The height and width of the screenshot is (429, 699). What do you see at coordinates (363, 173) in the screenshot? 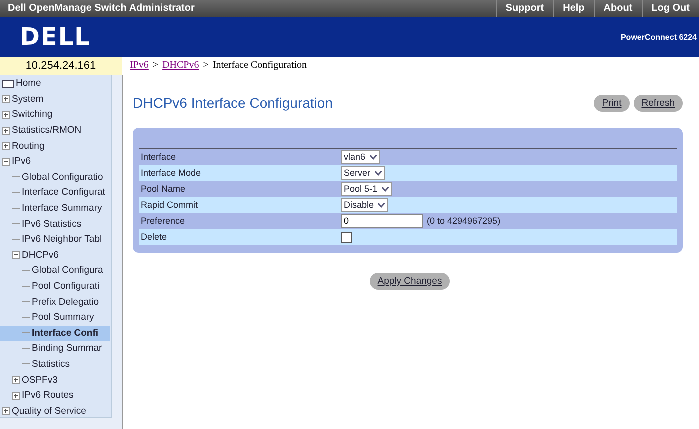
I see `dropdown: Server` at bounding box center [363, 173].